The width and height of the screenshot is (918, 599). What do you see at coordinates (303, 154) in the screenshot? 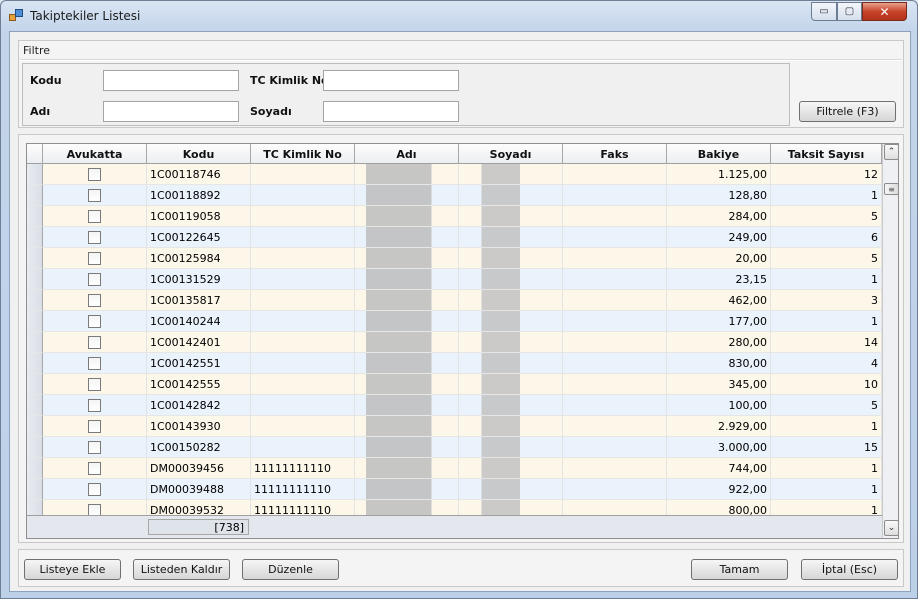
I see `col-tc-kimlik-no: TC Kimlik No` at bounding box center [303, 154].